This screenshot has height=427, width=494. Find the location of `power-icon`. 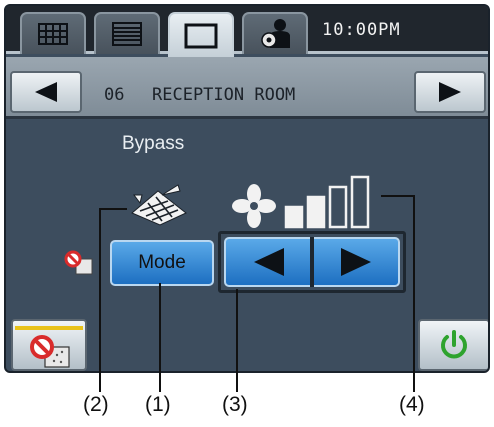

power-icon is located at coordinates (454, 344).